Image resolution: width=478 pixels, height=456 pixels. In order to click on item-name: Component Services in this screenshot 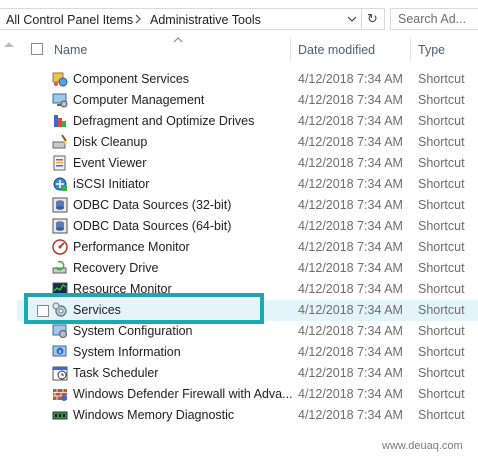, I will do `click(131, 79)`.